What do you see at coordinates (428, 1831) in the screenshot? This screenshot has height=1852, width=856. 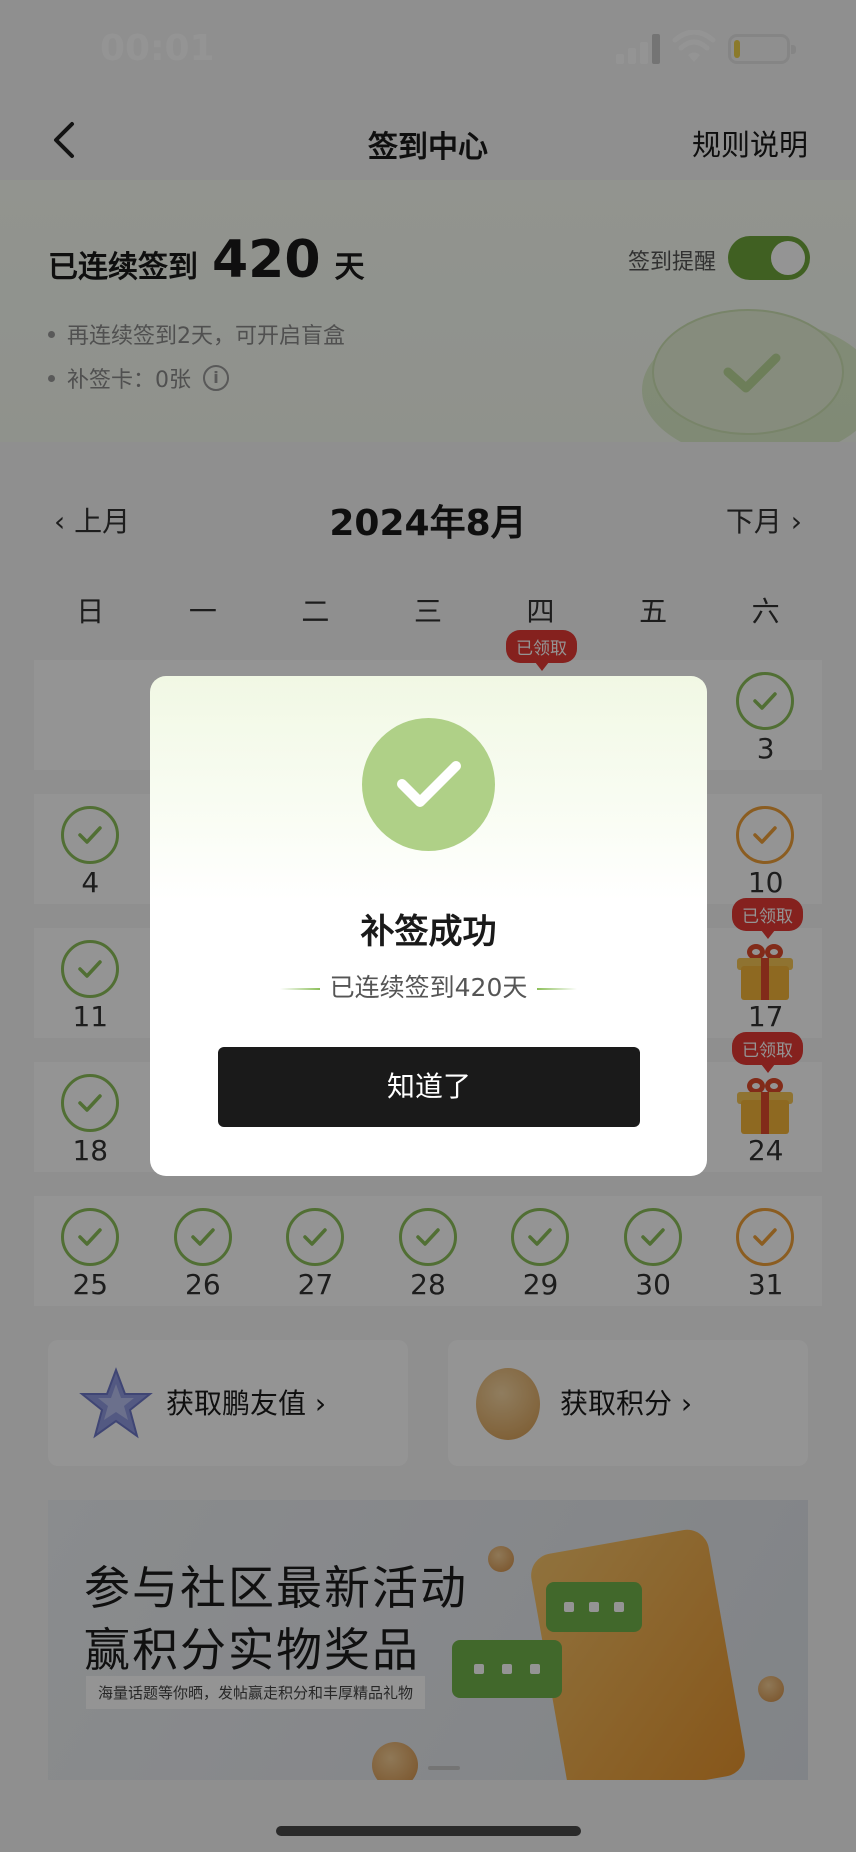 I see `home-indicator` at bounding box center [428, 1831].